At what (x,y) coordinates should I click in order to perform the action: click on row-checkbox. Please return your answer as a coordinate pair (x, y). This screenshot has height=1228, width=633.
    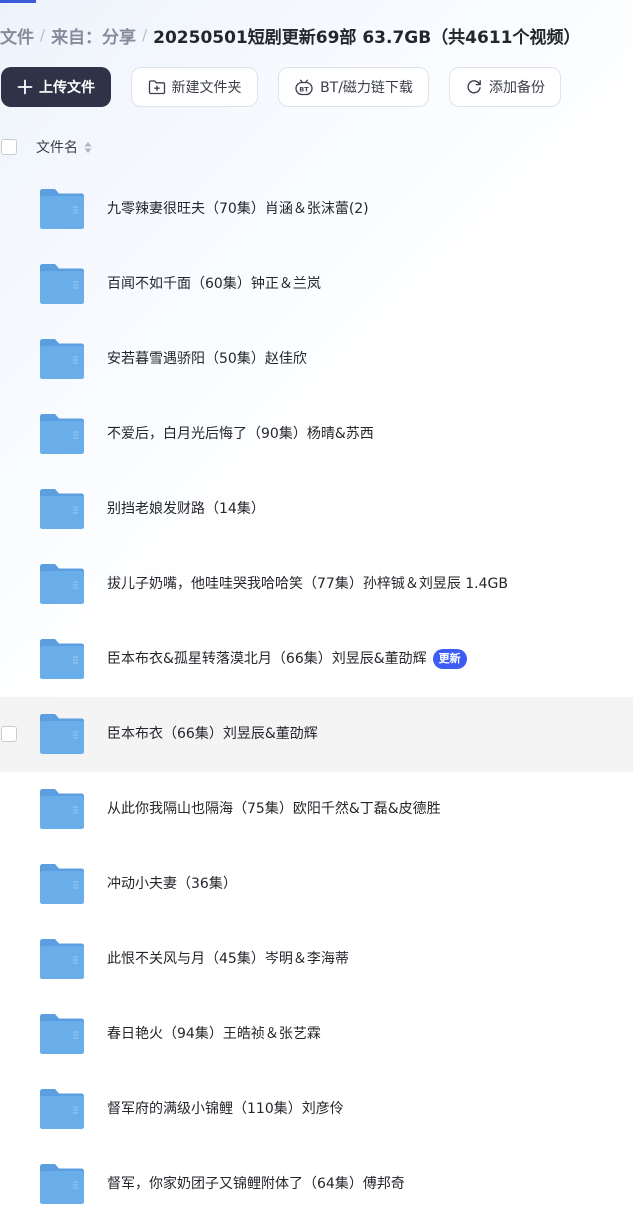
    Looking at the image, I should click on (9, 734).